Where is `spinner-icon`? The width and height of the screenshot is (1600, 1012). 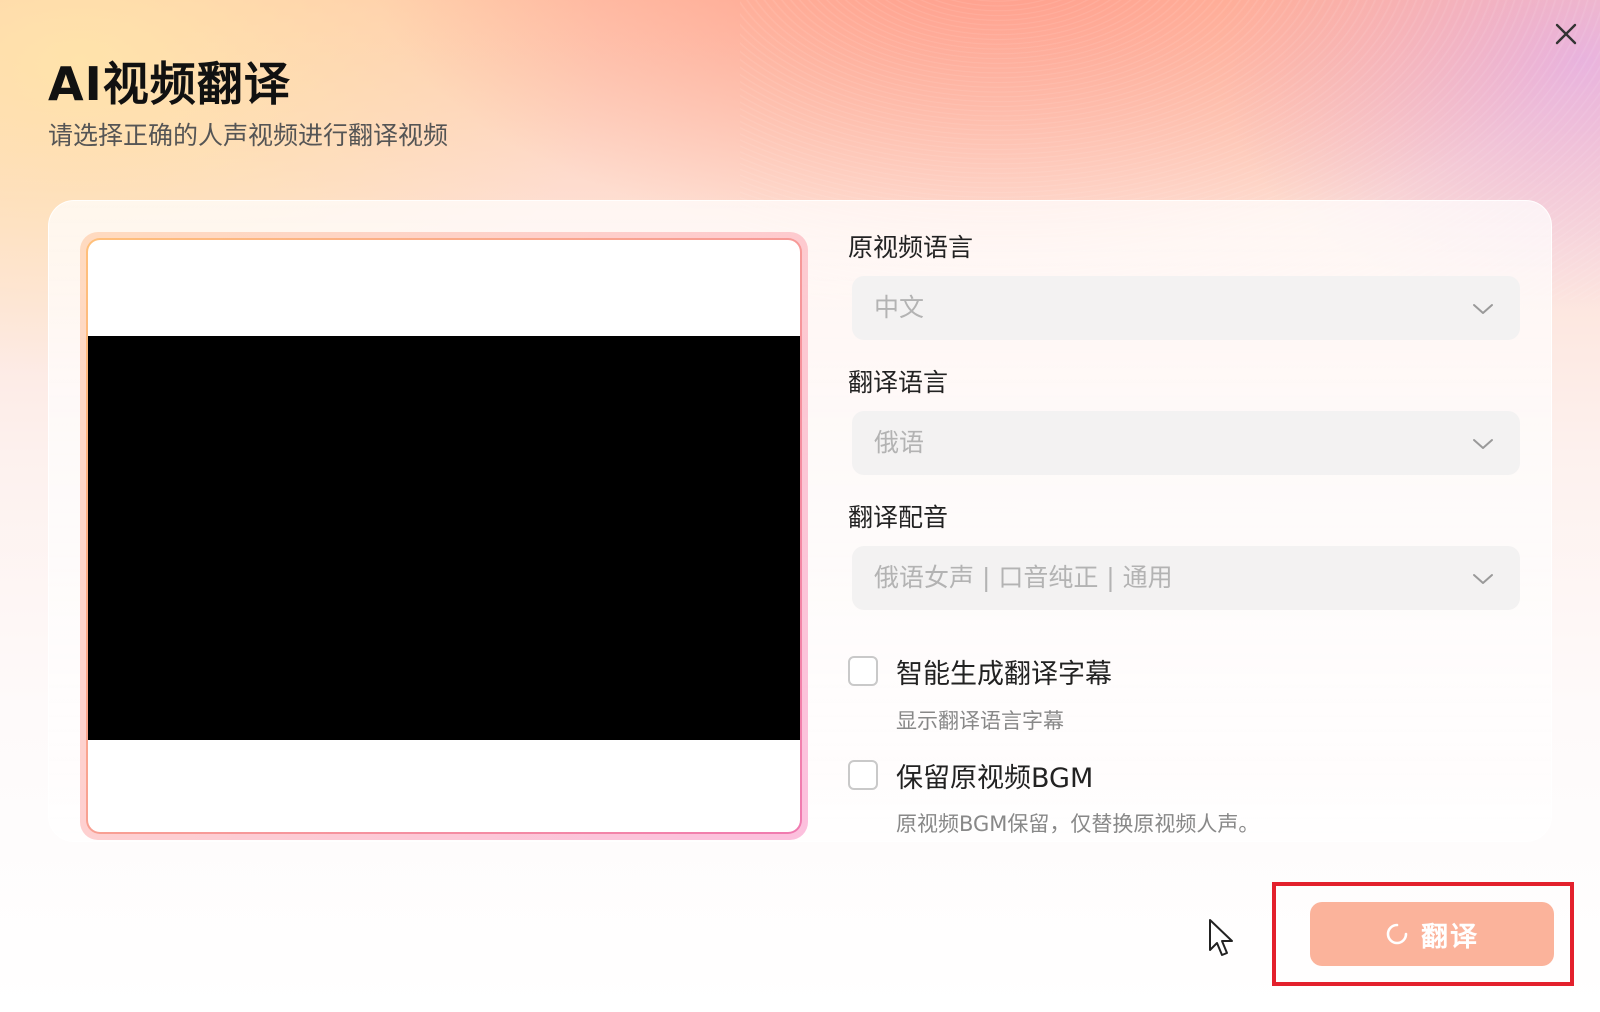
spinner-icon is located at coordinates (1397, 934).